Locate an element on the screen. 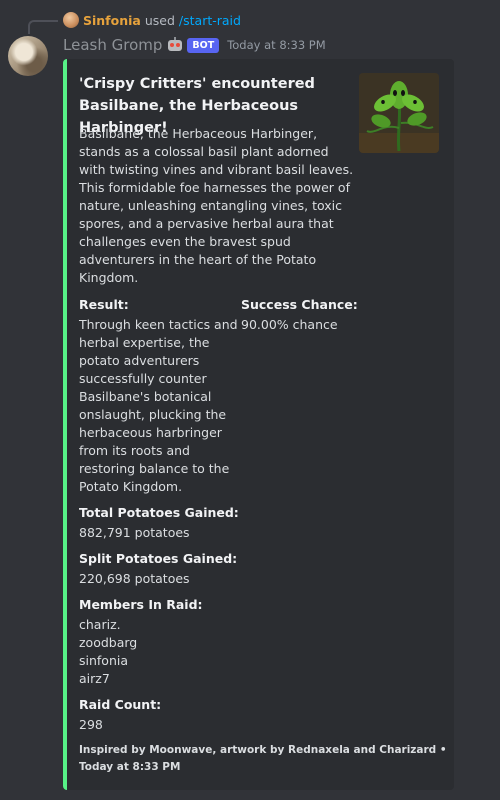 The width and height of the screenshot is (500, 800). total-potatoes-name: Total Potatoes Gained: is located at coordinates (159, 512).